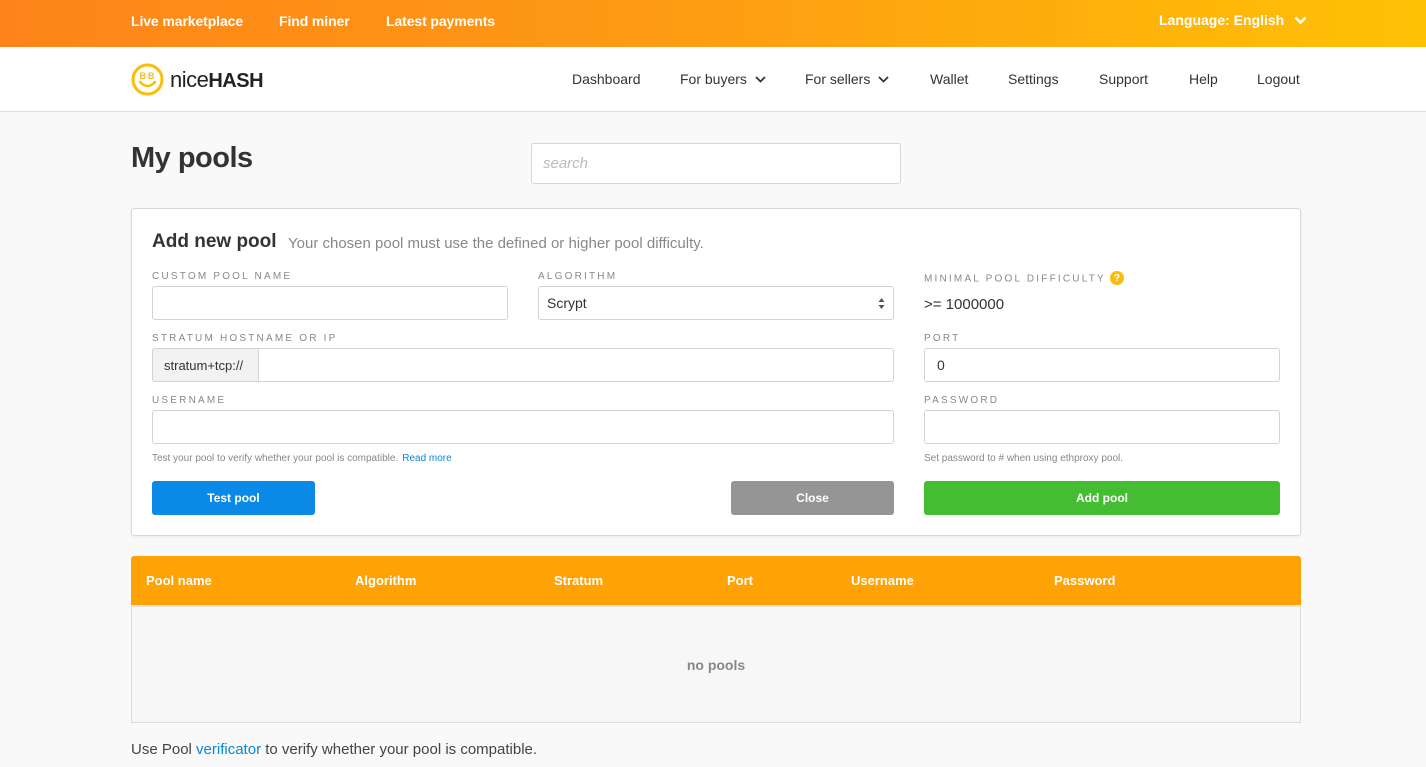  I want to click on language-selector: Language: English, so click(1233, 20).